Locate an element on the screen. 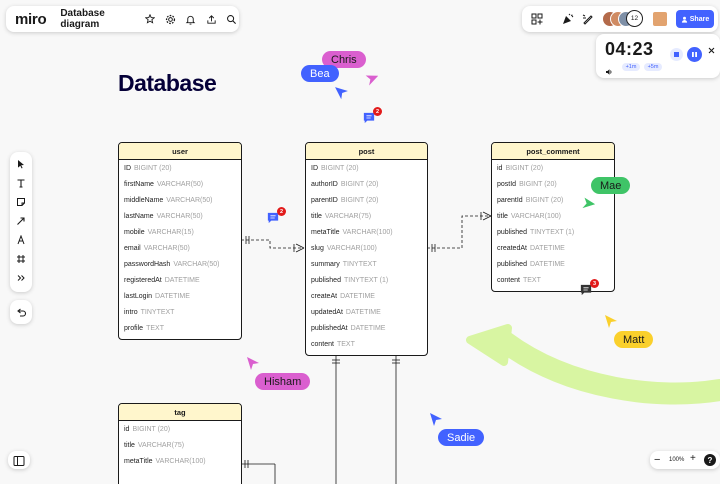  table-row: publishedAt DATETIME is located at coordinates (366, 328).